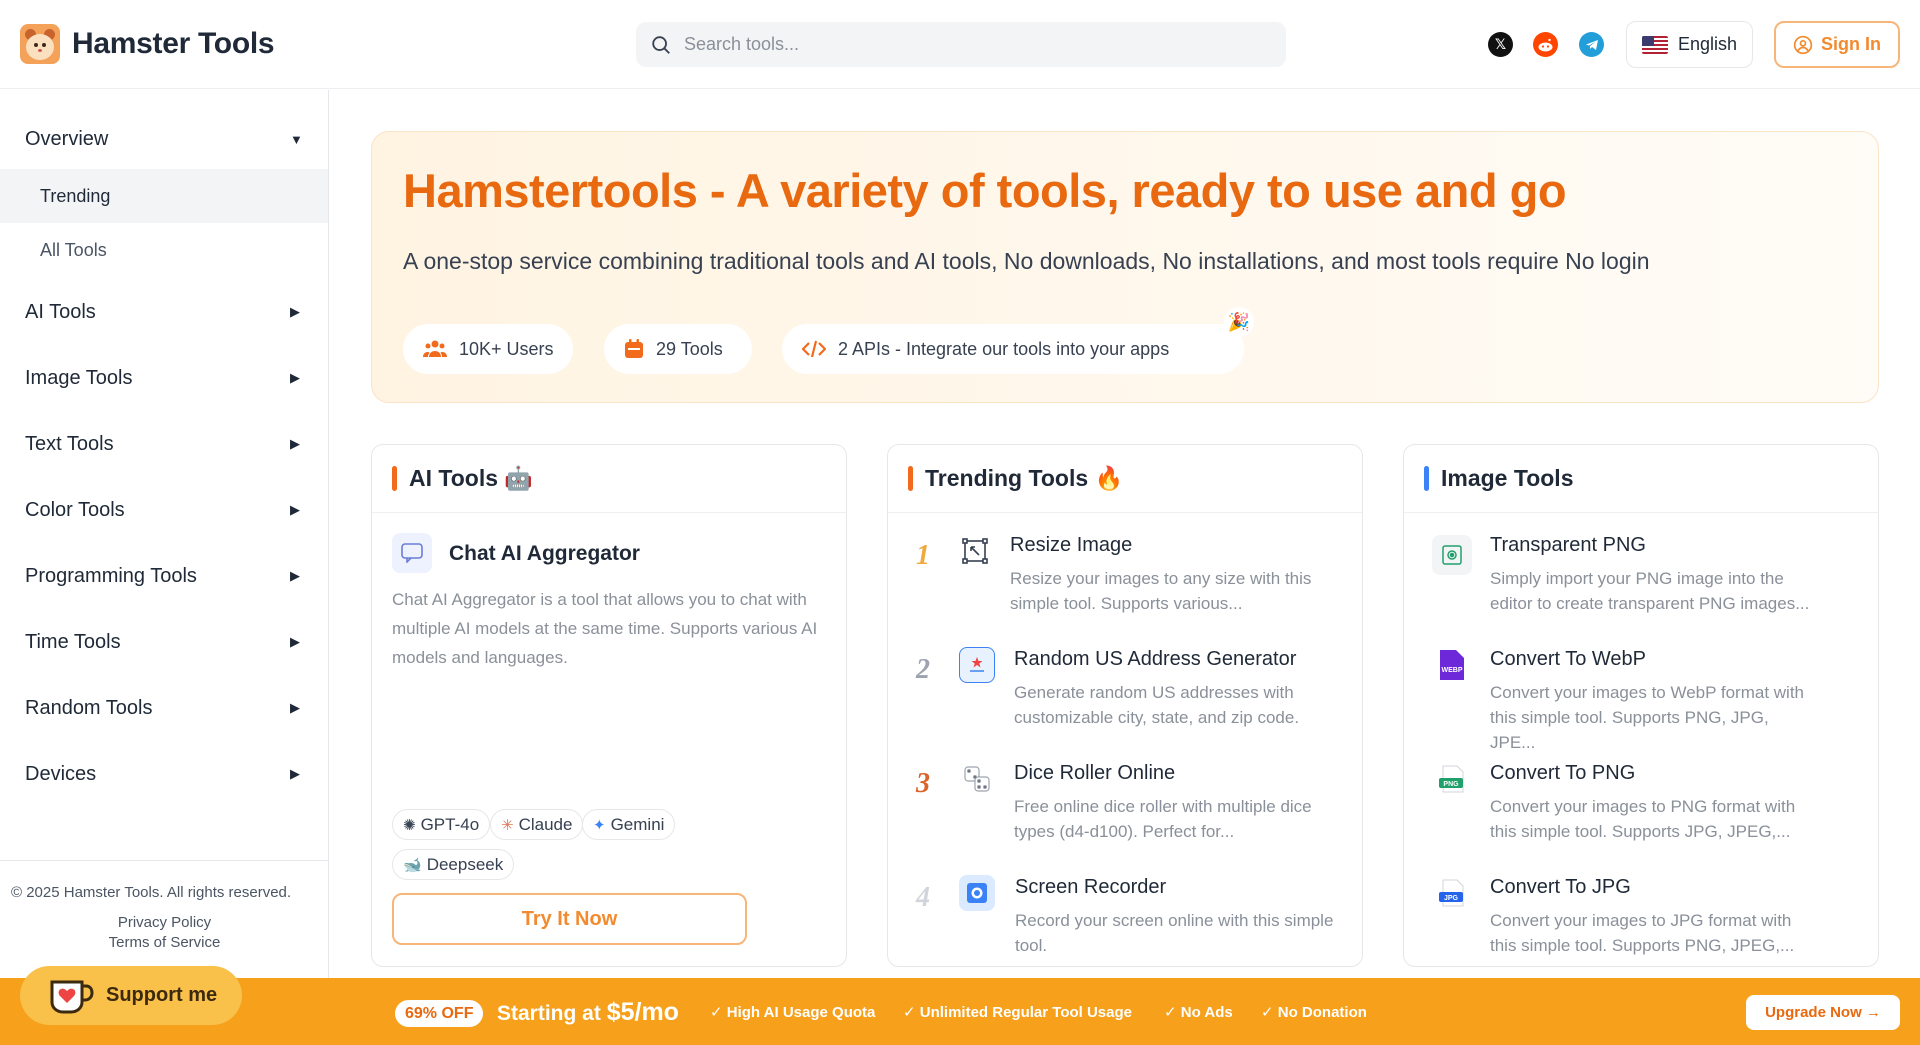  Describe the element at coordinates (296, 139) in the screenshot. I see `caret-down-icon: ▼` at that location.